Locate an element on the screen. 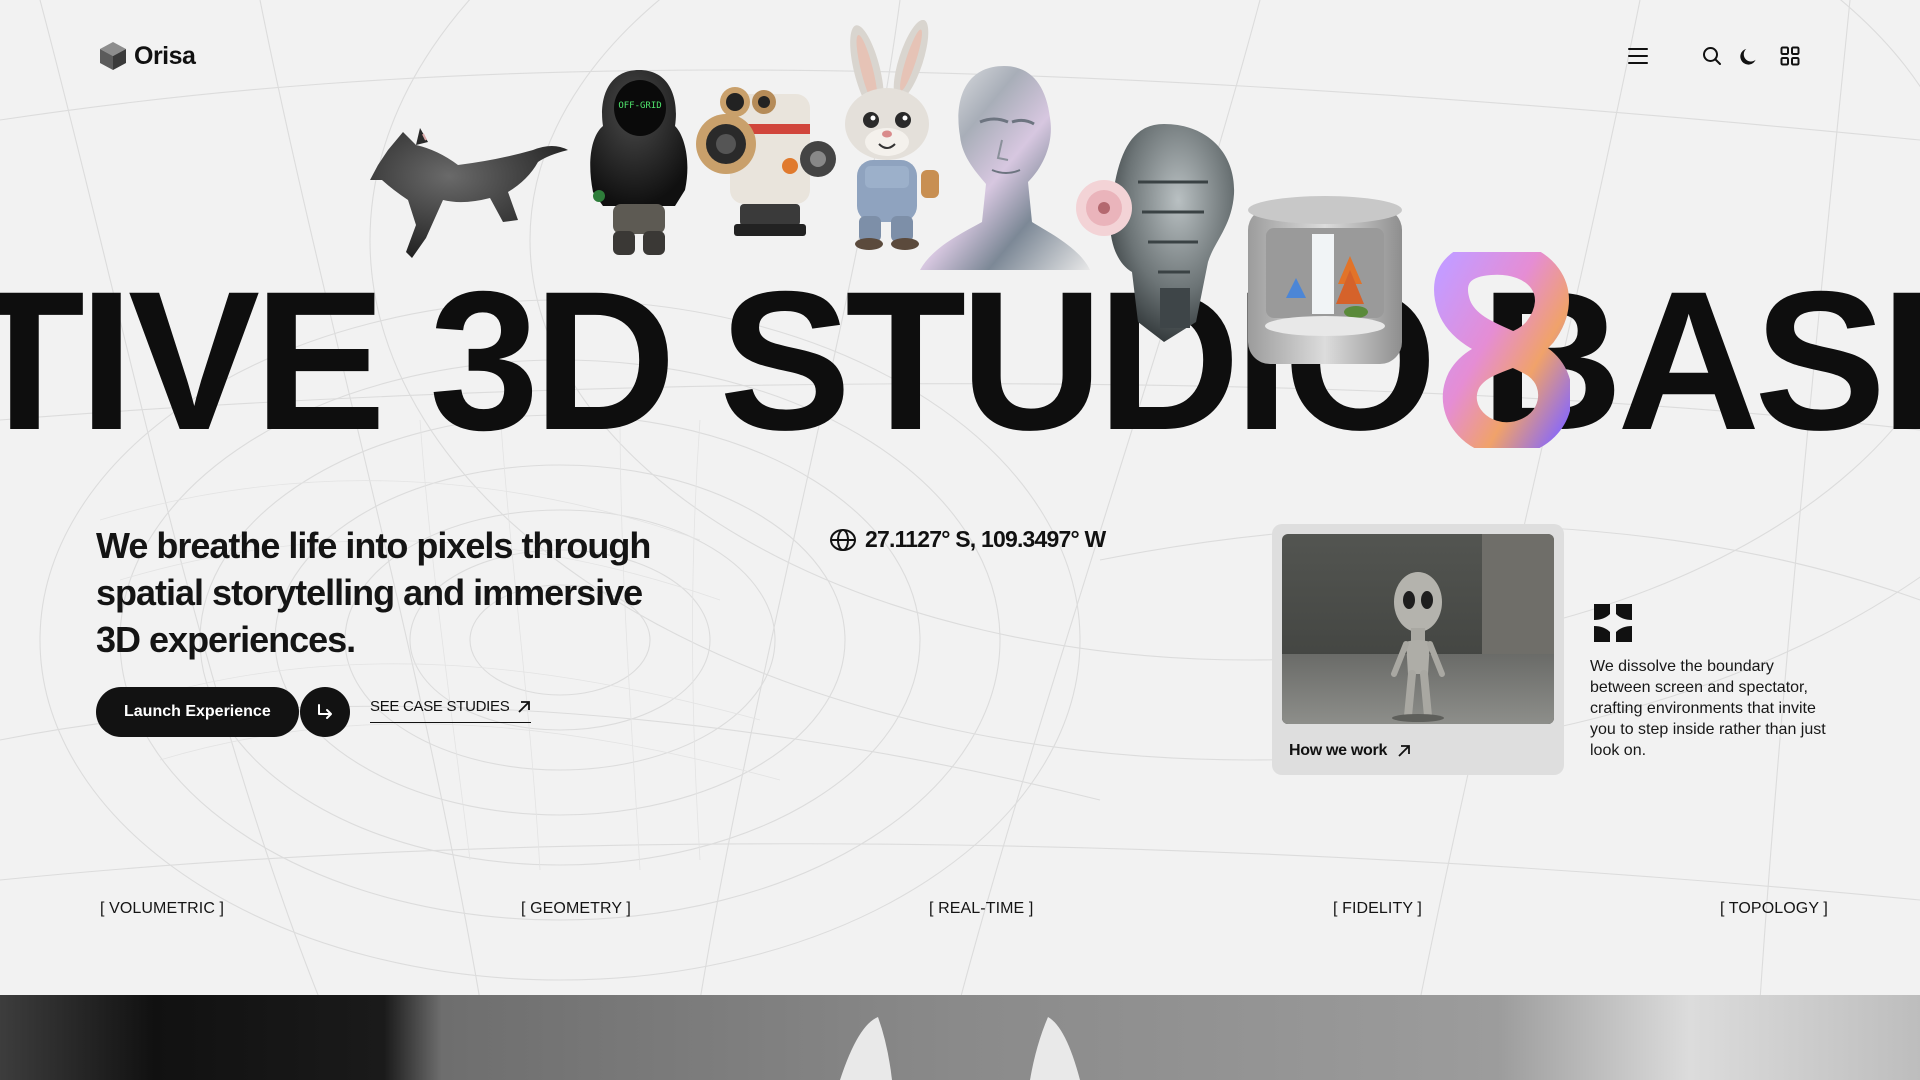 The height and width of the screenshot is (1080, 1920). grid-icon is located at coordinates (1790, 56).